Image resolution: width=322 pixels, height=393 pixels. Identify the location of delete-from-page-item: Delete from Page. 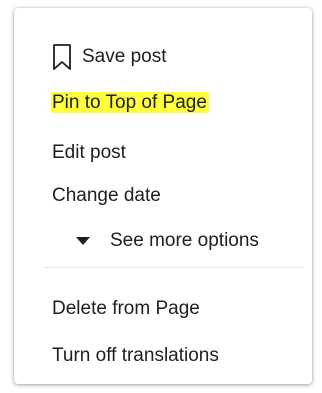
(126, 309).